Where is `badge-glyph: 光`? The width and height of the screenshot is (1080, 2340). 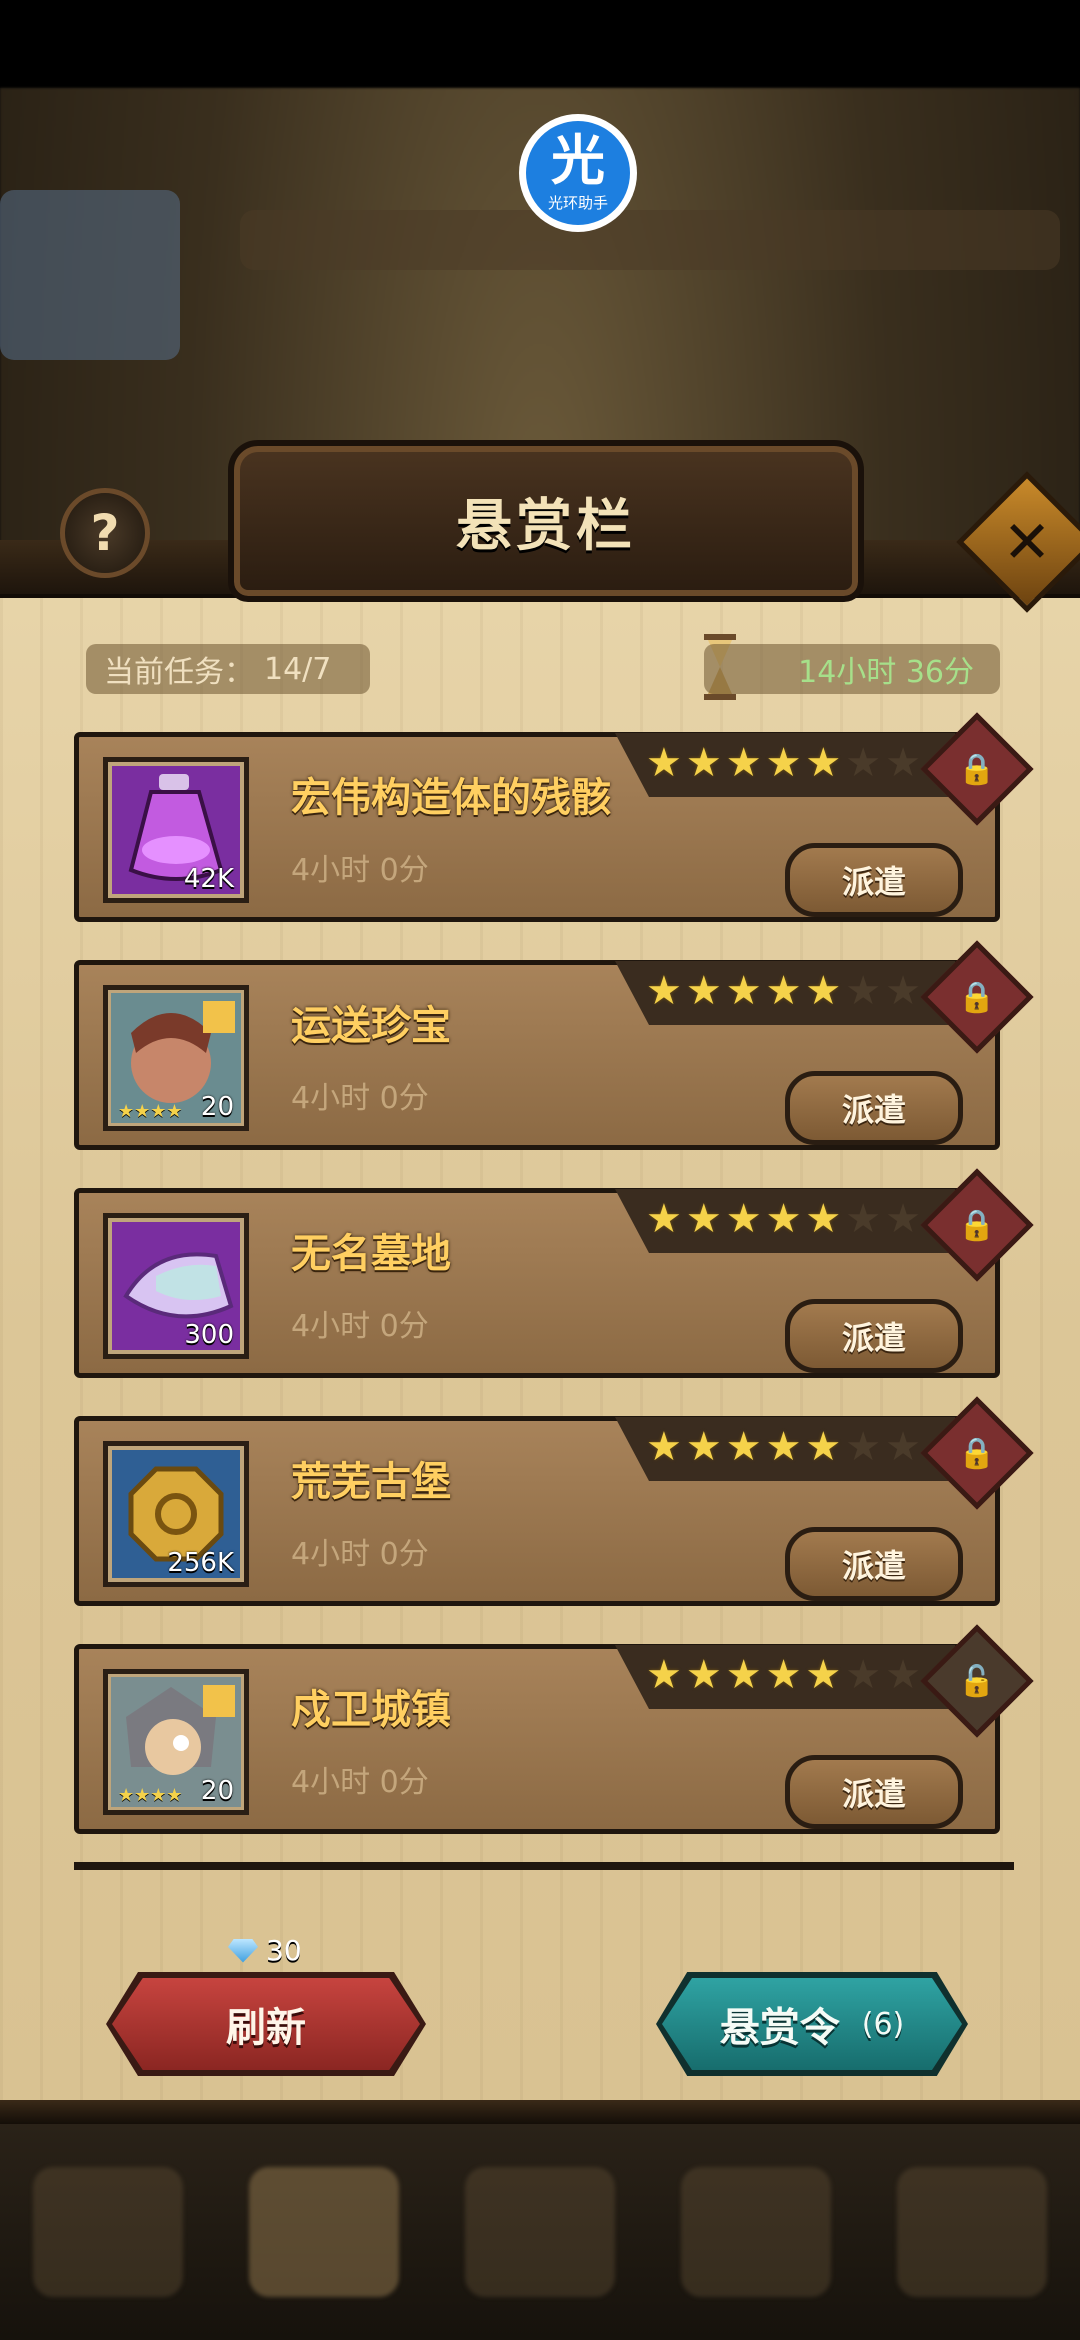 badge-glyph: 光 is located at coordinates (578, 160).